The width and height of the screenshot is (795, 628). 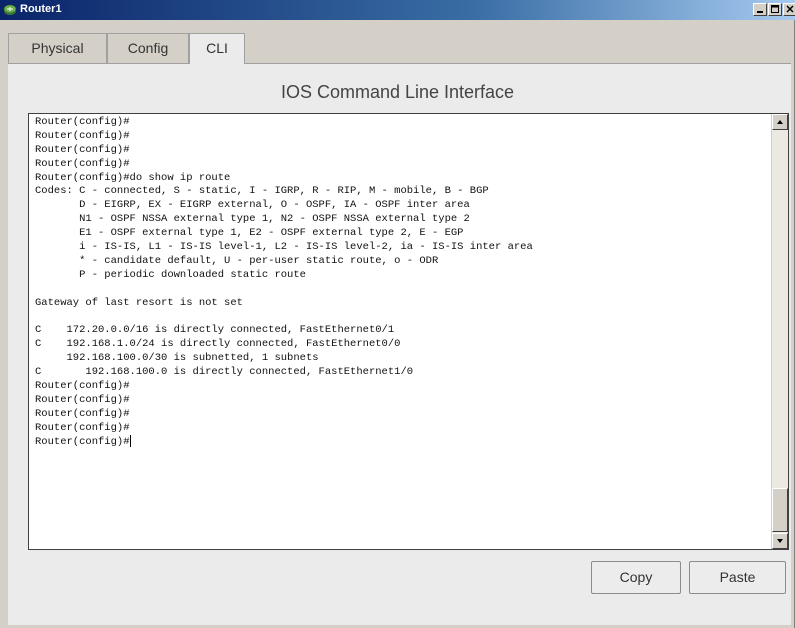 I want to click on terminal-scrollbar, so click(x=779, y=331).